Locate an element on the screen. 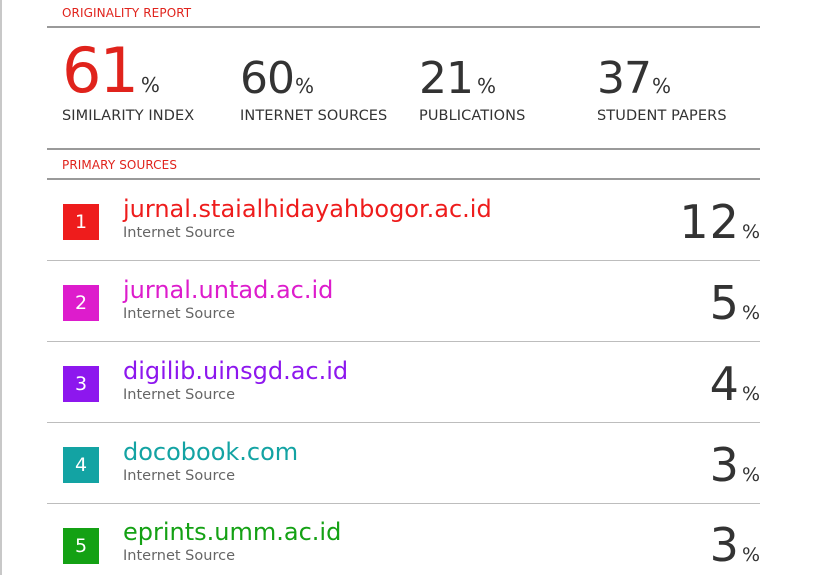 The height and width of the screenshot is (575, 817). source-percent: 12% is located at coordinates (719, 222).